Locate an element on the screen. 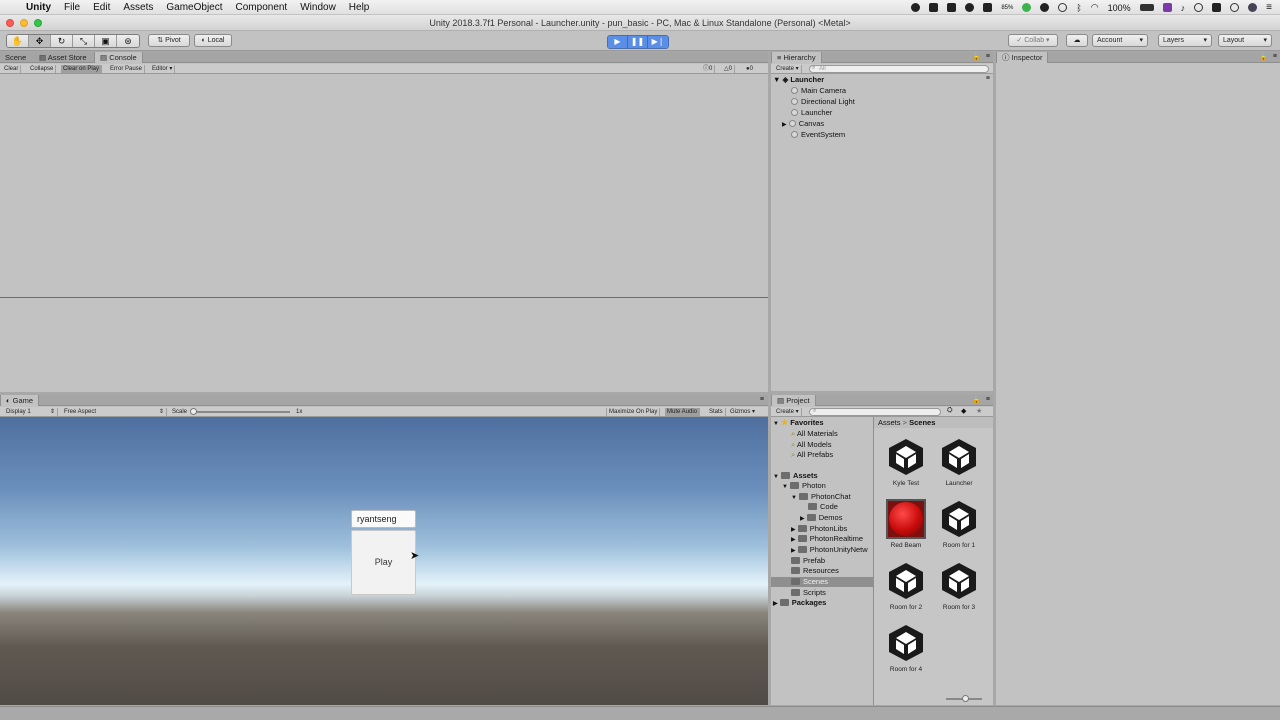 The image size is (1280, 720). battery-percent: 100% is located at coordinates (1119, 8).